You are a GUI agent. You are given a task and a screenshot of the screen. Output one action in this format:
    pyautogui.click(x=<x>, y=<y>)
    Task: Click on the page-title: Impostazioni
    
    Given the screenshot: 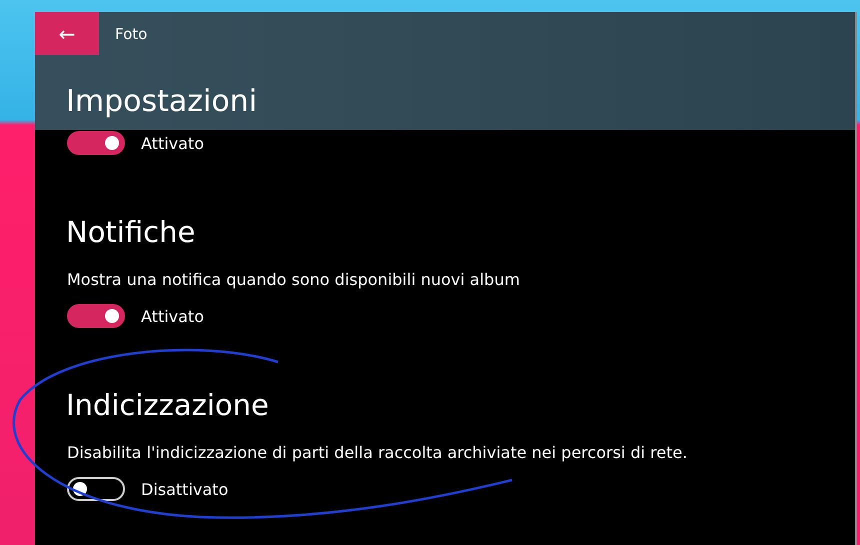 What is the action you would take?
    pyautogui.click(x=162, y=102)
    